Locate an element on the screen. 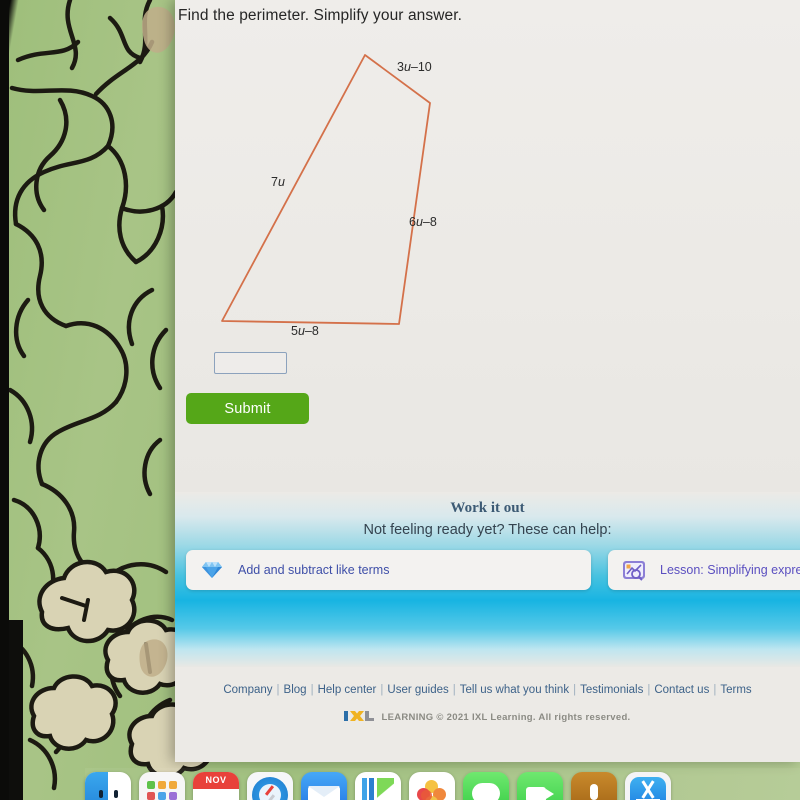  help-card-practice-label: Add and subtract like terms is located at coordinates (314, 570).